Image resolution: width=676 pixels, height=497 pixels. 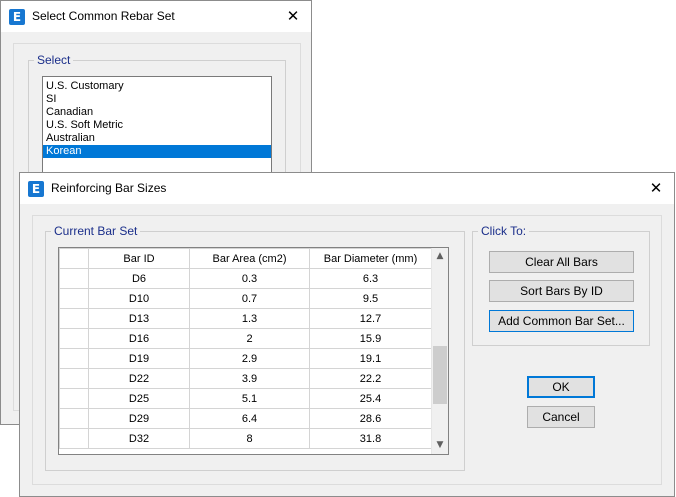 What do you see at coordinates (370, 358) in the screenshot?
I see `cell-bar-diameter: 19.1` at bounding box center [370, 358].